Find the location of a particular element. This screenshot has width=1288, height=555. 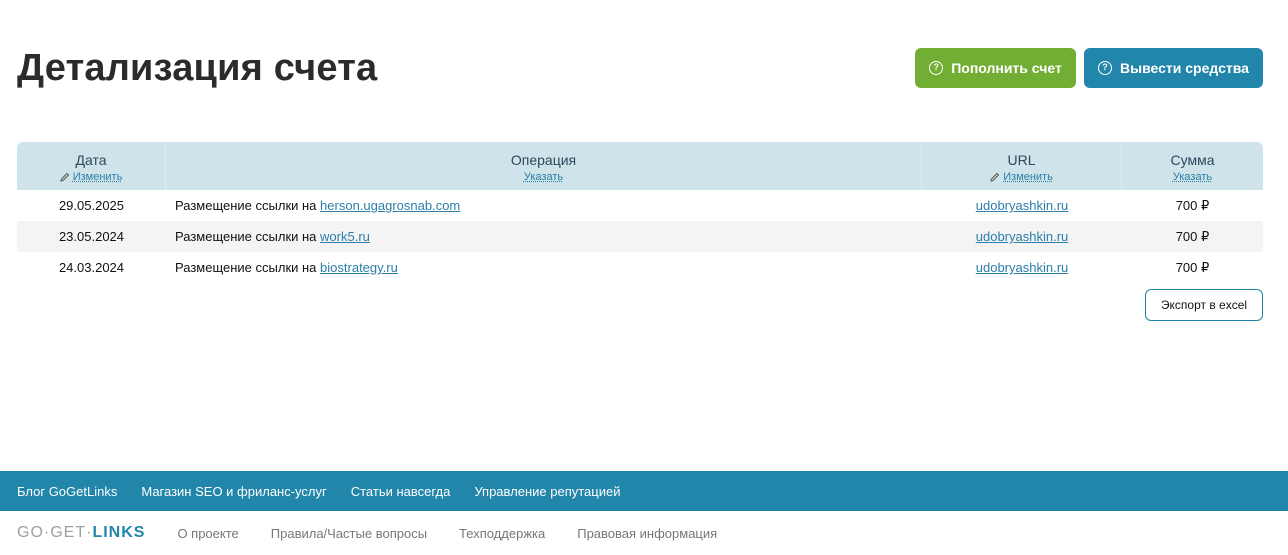

change-date-link: Изменить is located at coordinates (91, 176).